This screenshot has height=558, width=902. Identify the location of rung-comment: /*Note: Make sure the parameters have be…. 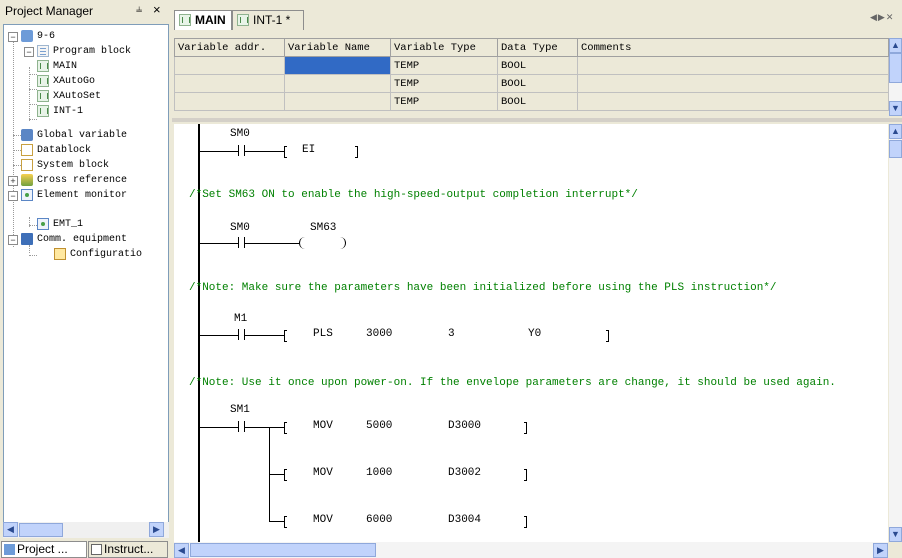
(483, 288).